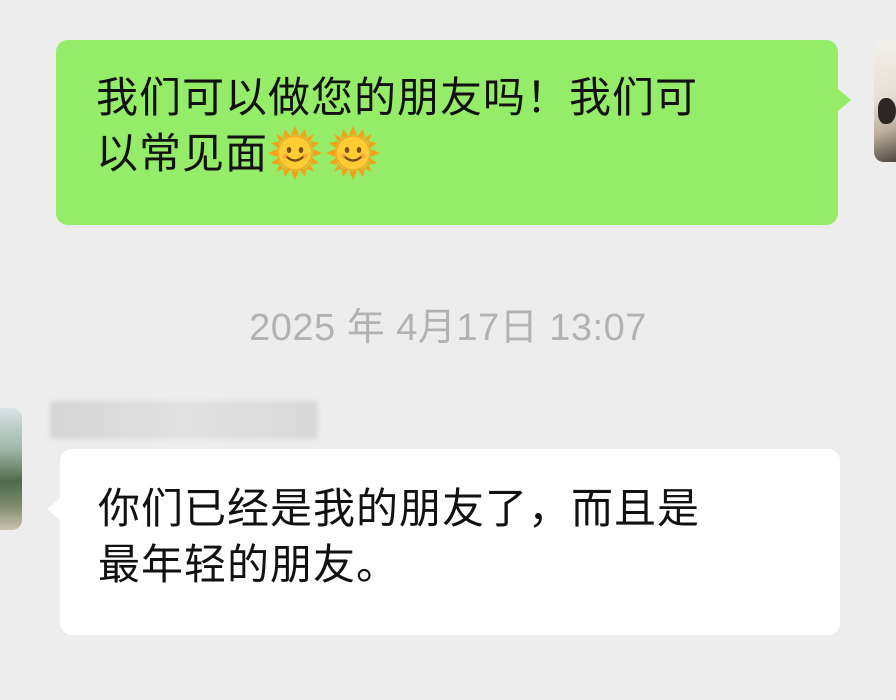 The image size is (896, 700). I want to click on outgoing-message-text: 我们可以做您的朋友吗！我们可 以常见面, so click(397, 126).